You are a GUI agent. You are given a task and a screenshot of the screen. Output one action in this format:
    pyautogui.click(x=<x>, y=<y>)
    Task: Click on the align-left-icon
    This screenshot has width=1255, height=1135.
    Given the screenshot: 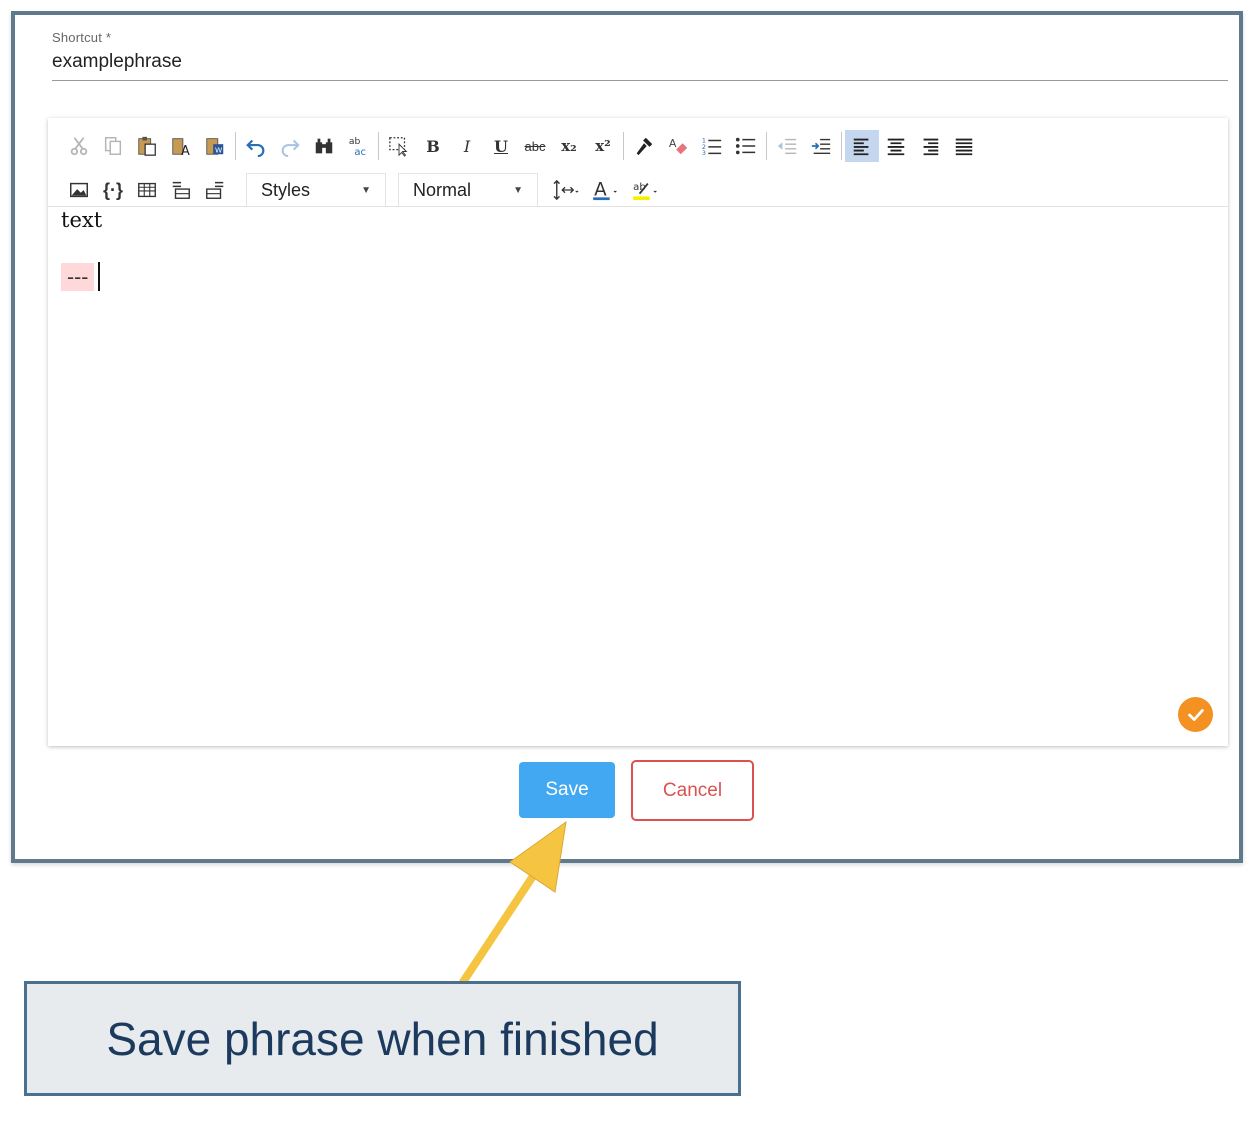 What is the action you would take?
    pyautogui.click(x=862, y=146)
    